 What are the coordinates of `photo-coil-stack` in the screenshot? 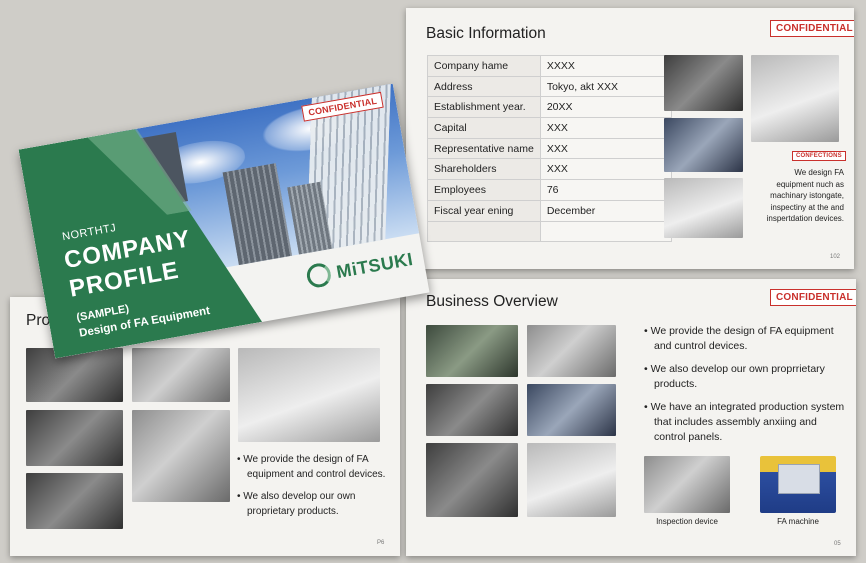 It's located at (74, 375).